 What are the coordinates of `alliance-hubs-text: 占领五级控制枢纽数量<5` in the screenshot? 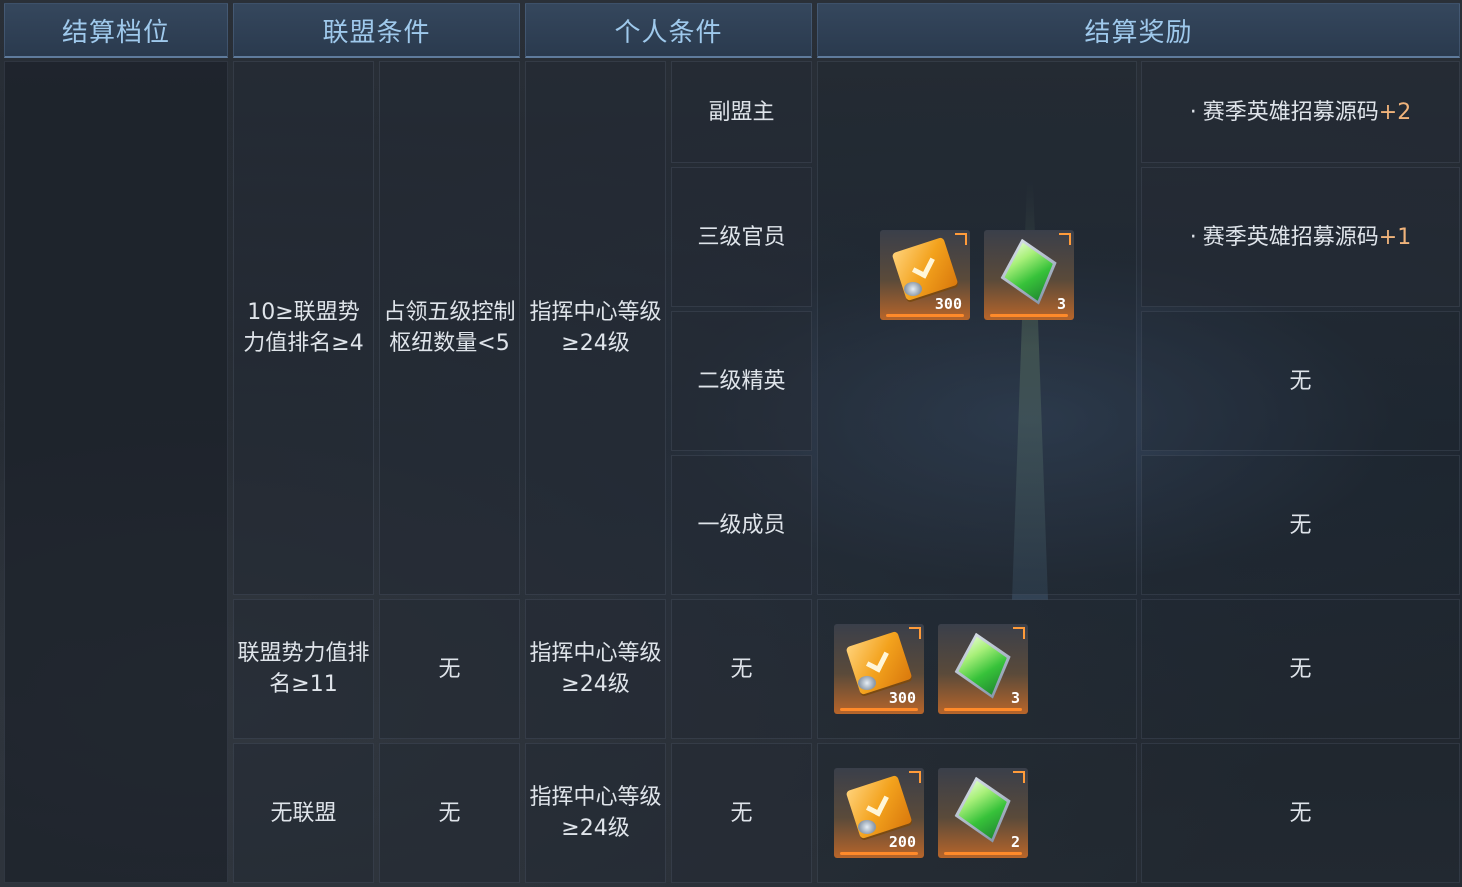 It's located at (449, 328).